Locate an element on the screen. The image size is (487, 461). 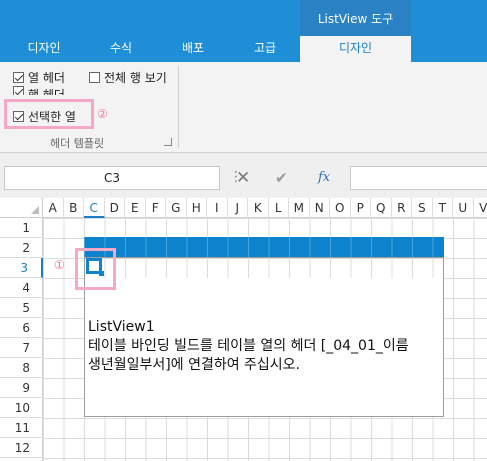
option-show-all-rows-label: 전체 행 보기 is located at coordinates (135, 78).